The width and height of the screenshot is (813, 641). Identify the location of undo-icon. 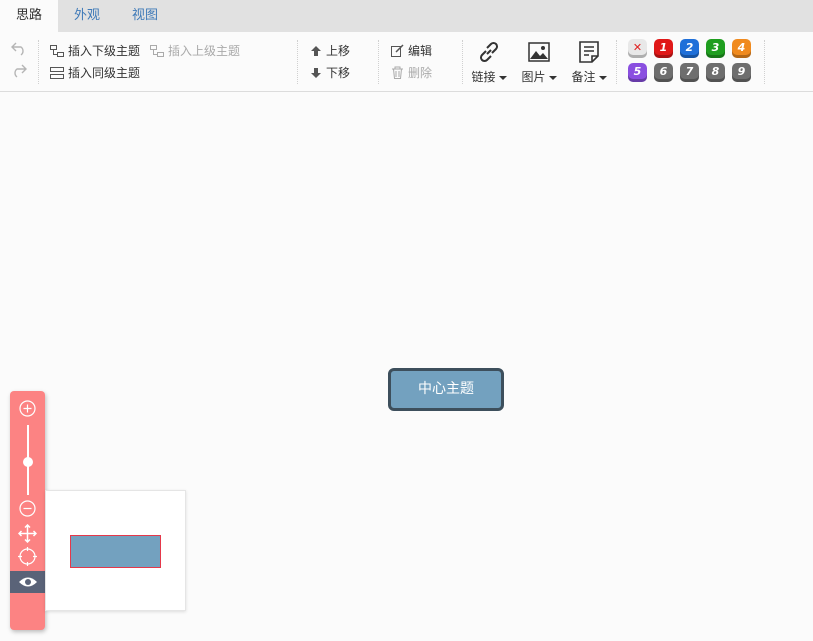
(17, 49).